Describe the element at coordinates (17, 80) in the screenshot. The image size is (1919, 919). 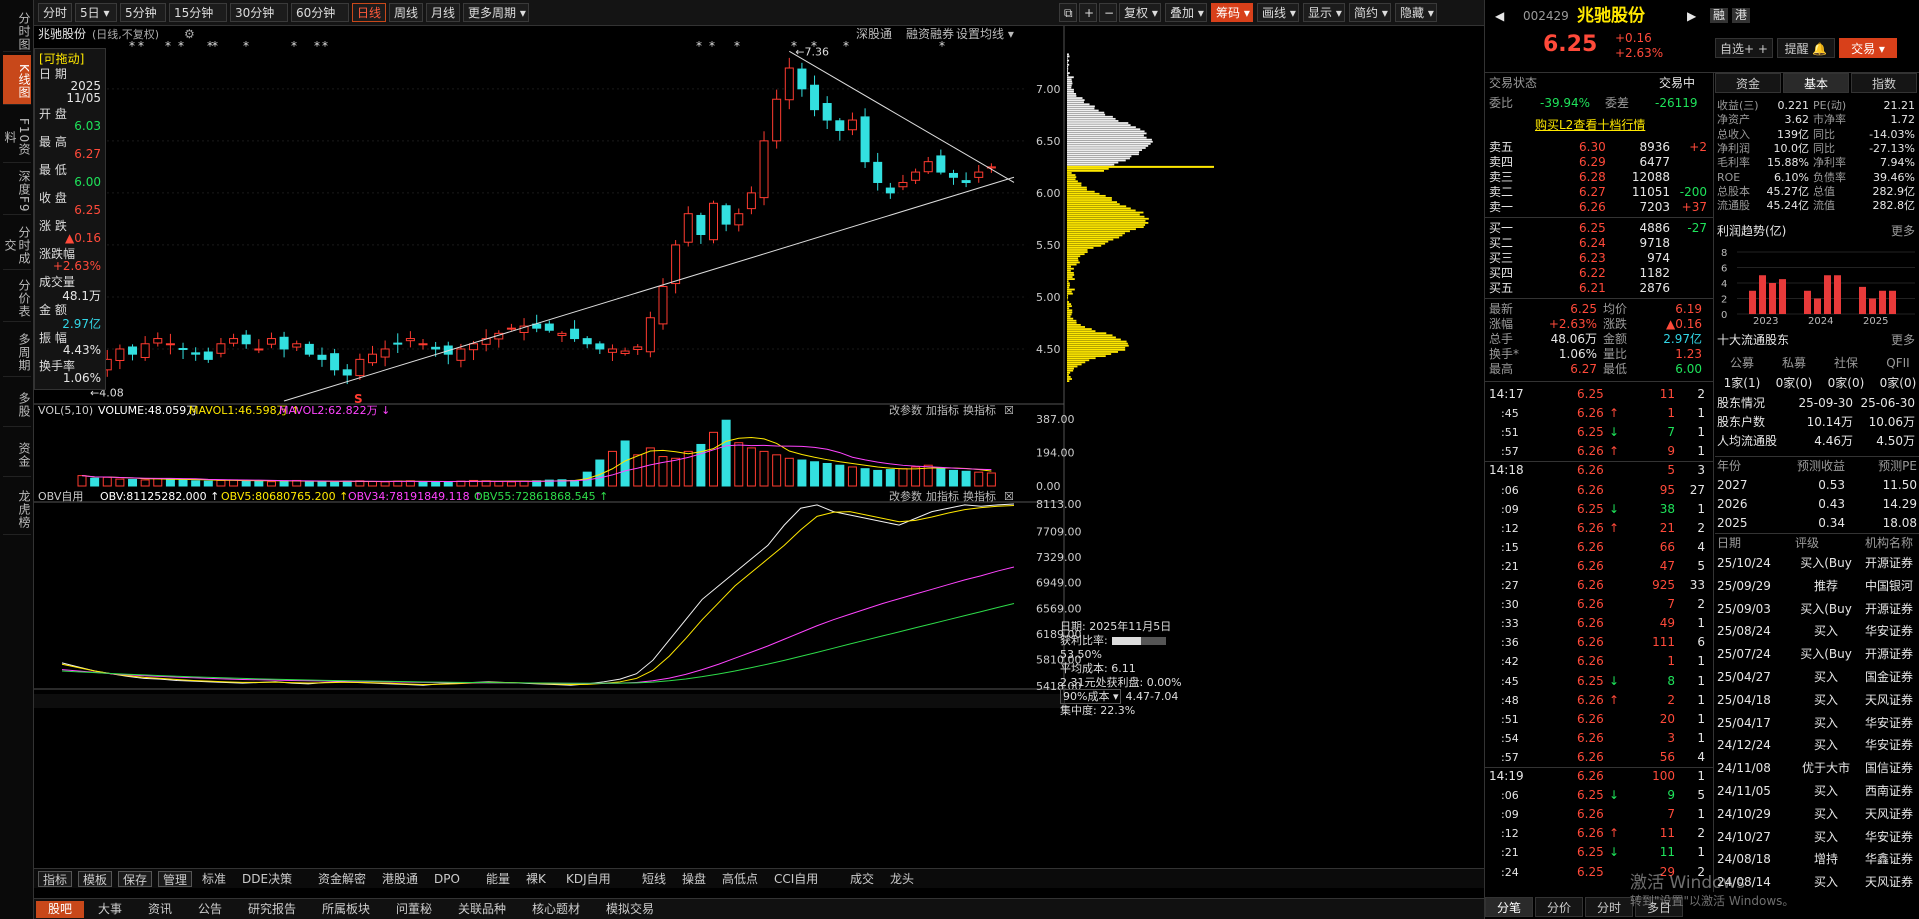
I see `leftnav-K线图: K线图` at that location.